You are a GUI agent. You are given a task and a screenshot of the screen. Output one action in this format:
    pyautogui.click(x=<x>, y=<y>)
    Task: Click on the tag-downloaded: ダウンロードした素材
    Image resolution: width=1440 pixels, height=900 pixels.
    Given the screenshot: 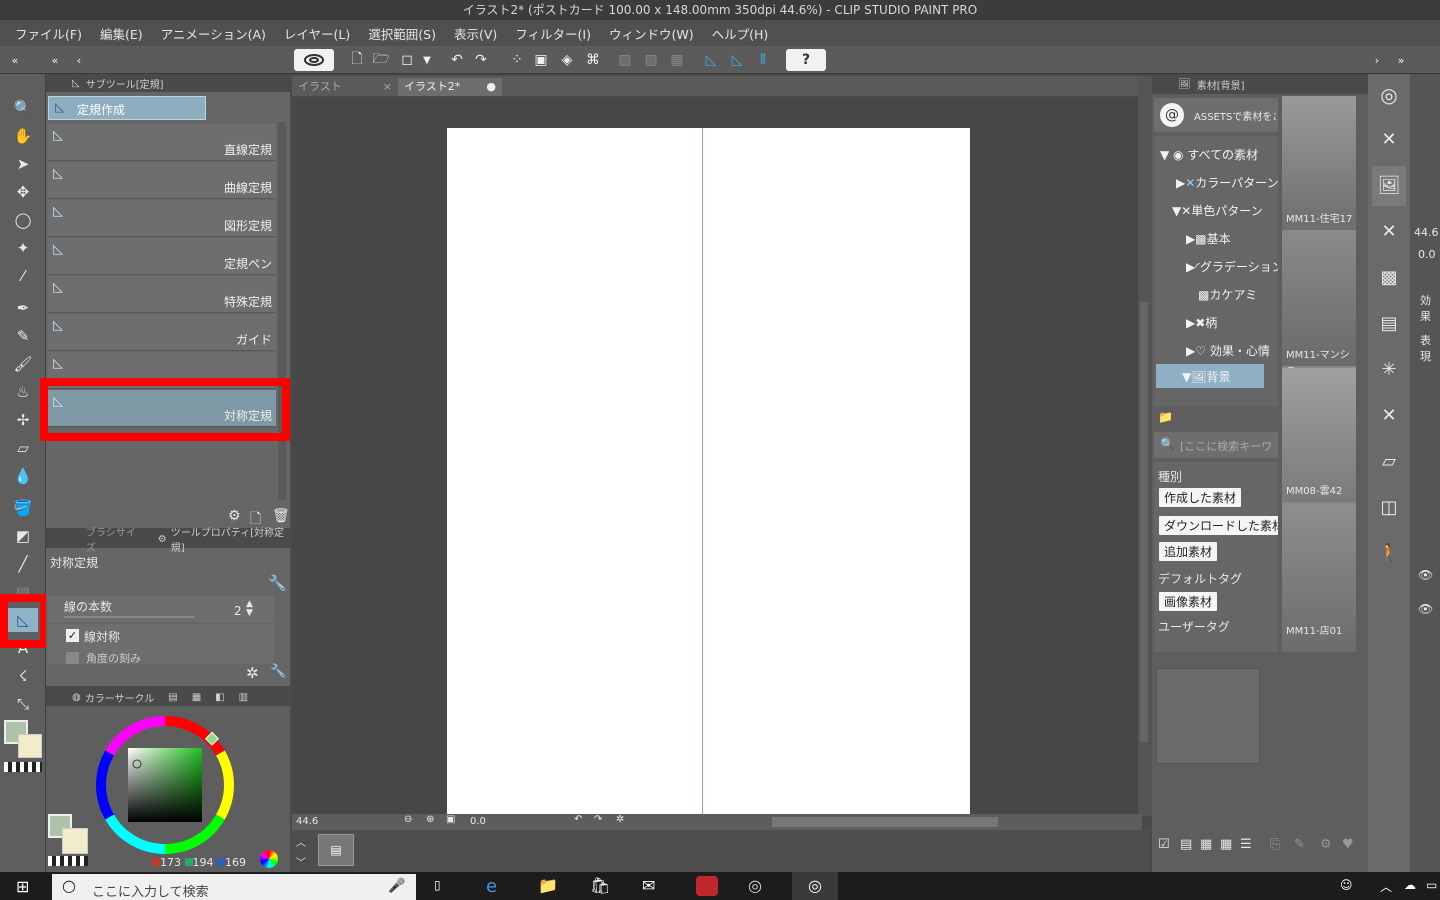 What is the action you would take?
    pyautogui.click(x=1218, y=525)
    